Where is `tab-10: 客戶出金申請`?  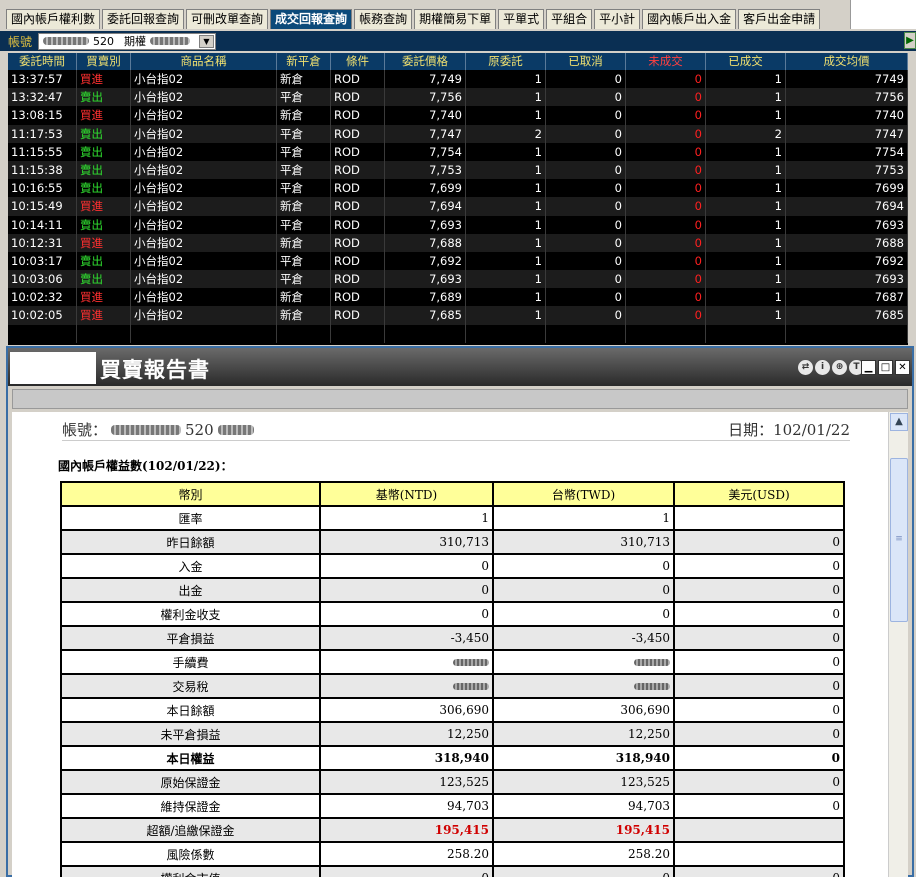
tab-10: 客戶出金申請 is located at coordinates (779, 19).